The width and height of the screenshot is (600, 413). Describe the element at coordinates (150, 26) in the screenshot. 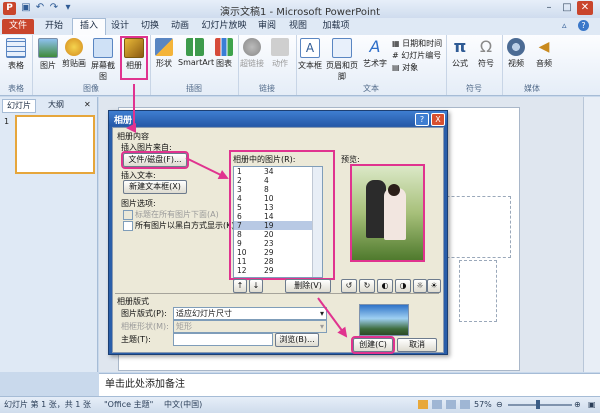

I see `tab-transitions: 切换` at that location.